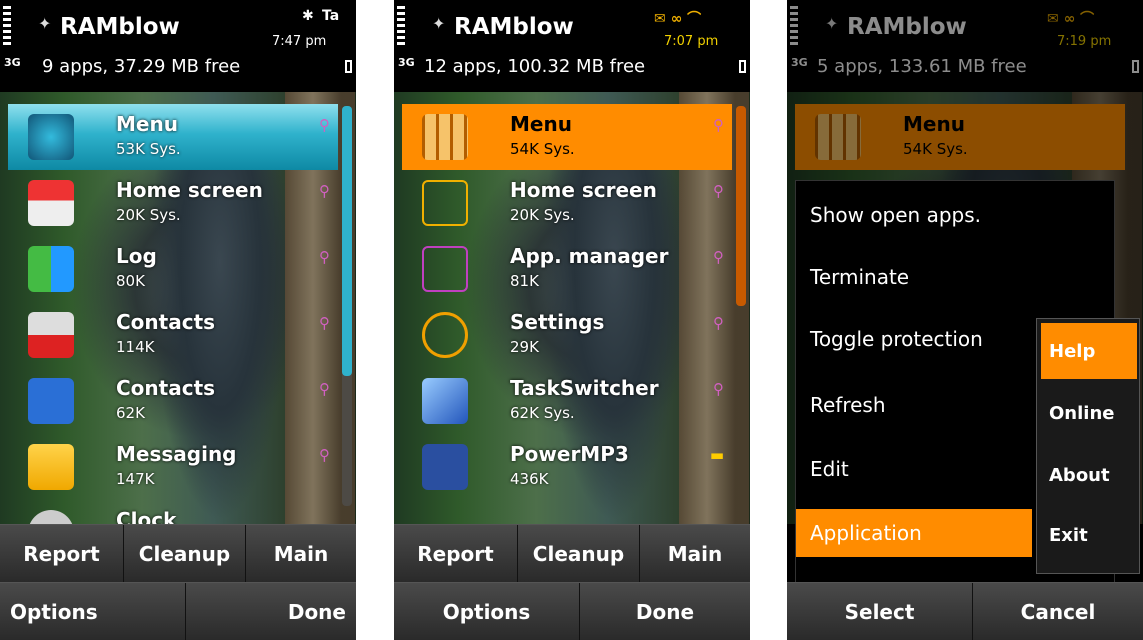  Describe the element at coordinates (12, 62) in the screenshot. I see `network-label: 3G` at that location.